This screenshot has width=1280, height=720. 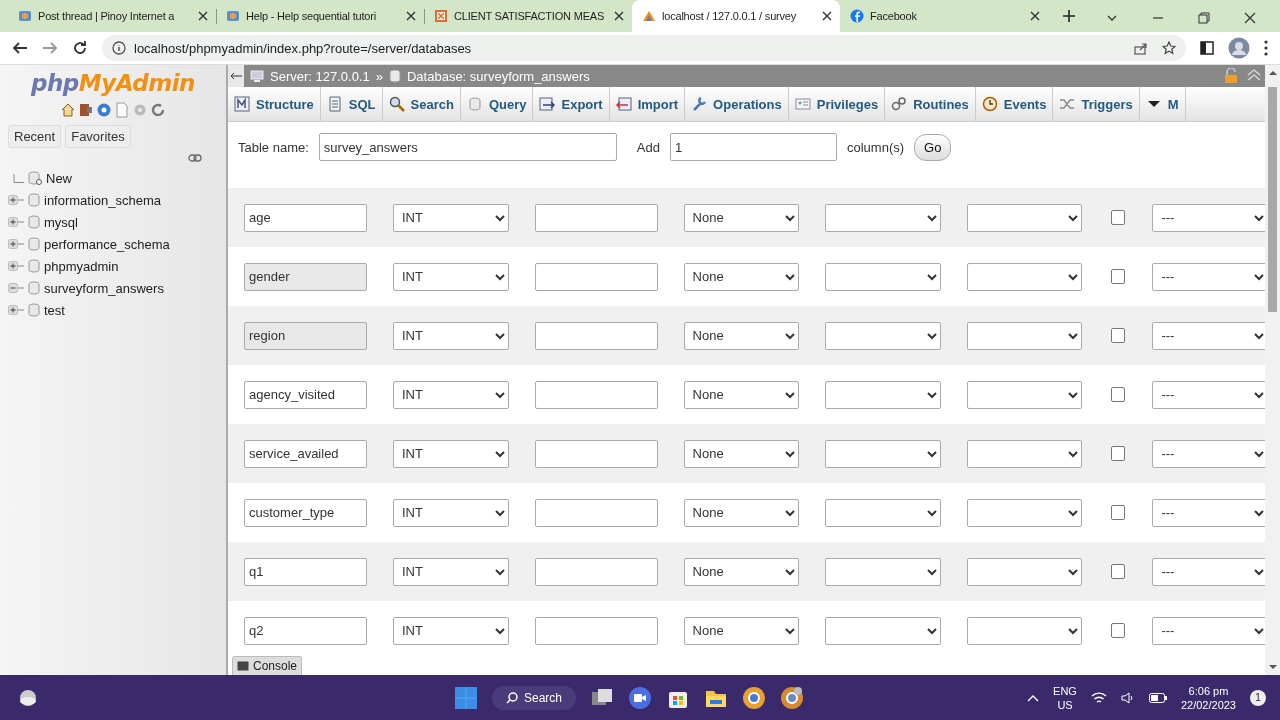 I want to click on start-icon, so click(x=466, y=697).